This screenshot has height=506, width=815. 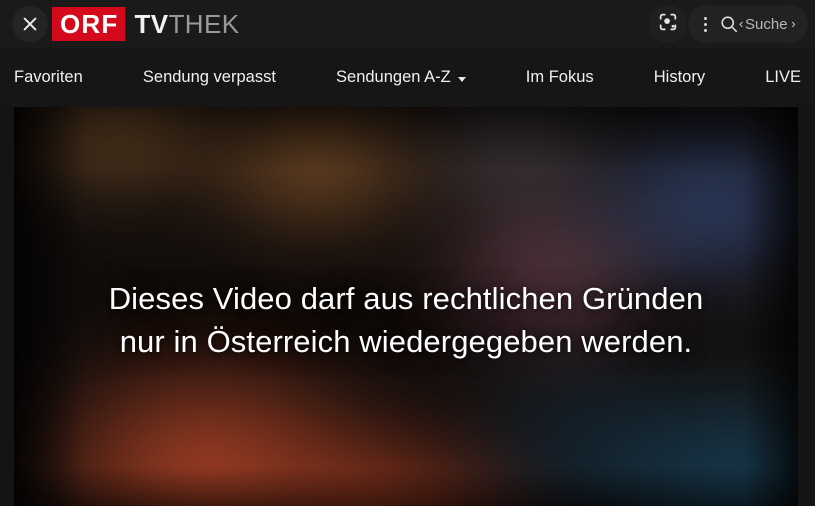 I want to click on search-bar: ‹ Suche ›, so click(x=748, y=24).